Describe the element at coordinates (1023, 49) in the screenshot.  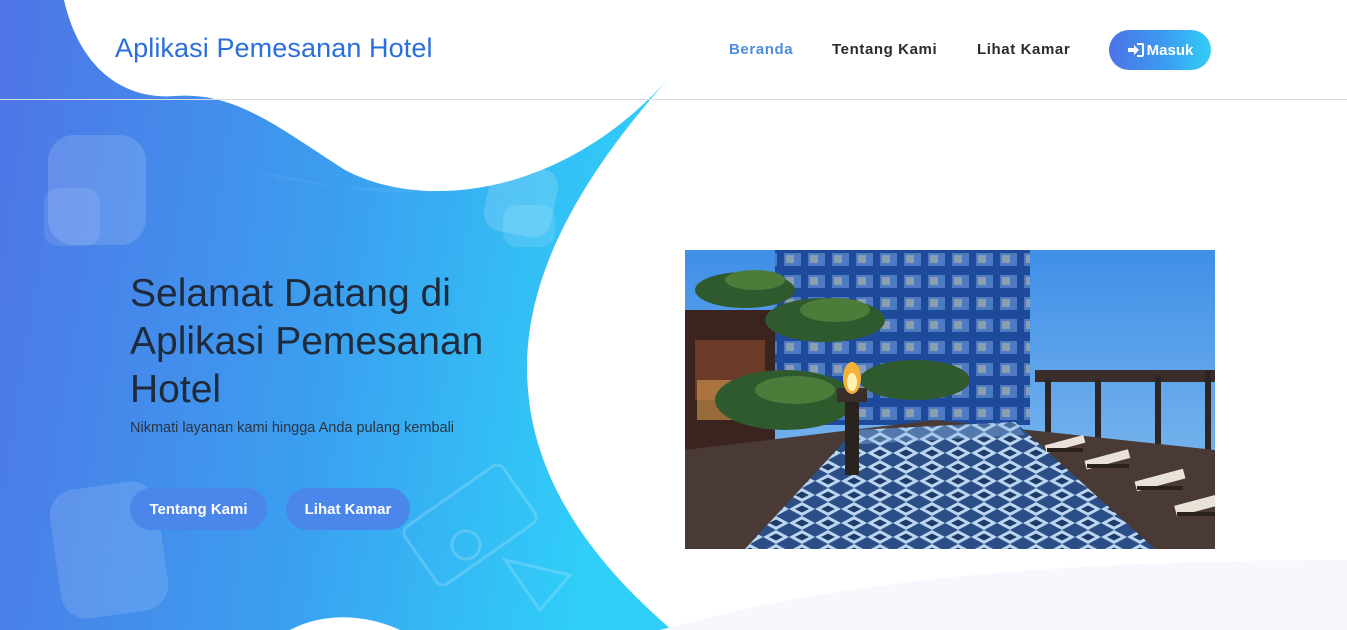
I see `nav-link-lihat-kamar: Lihat Kamar` at that location.